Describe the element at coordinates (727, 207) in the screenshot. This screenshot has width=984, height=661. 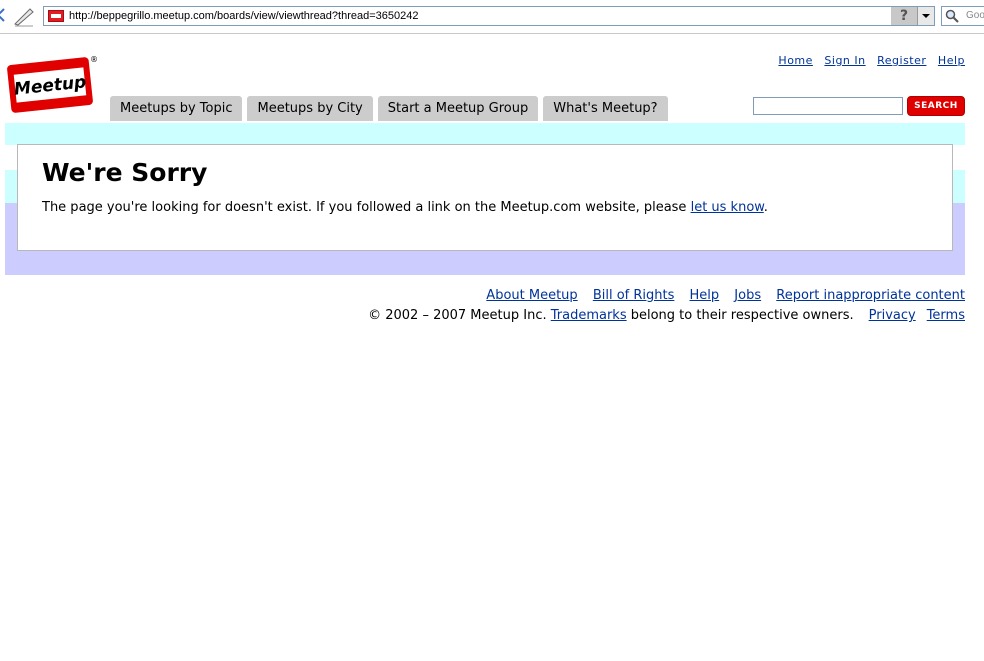
I see `let-us-know-link: let us know` at that location.